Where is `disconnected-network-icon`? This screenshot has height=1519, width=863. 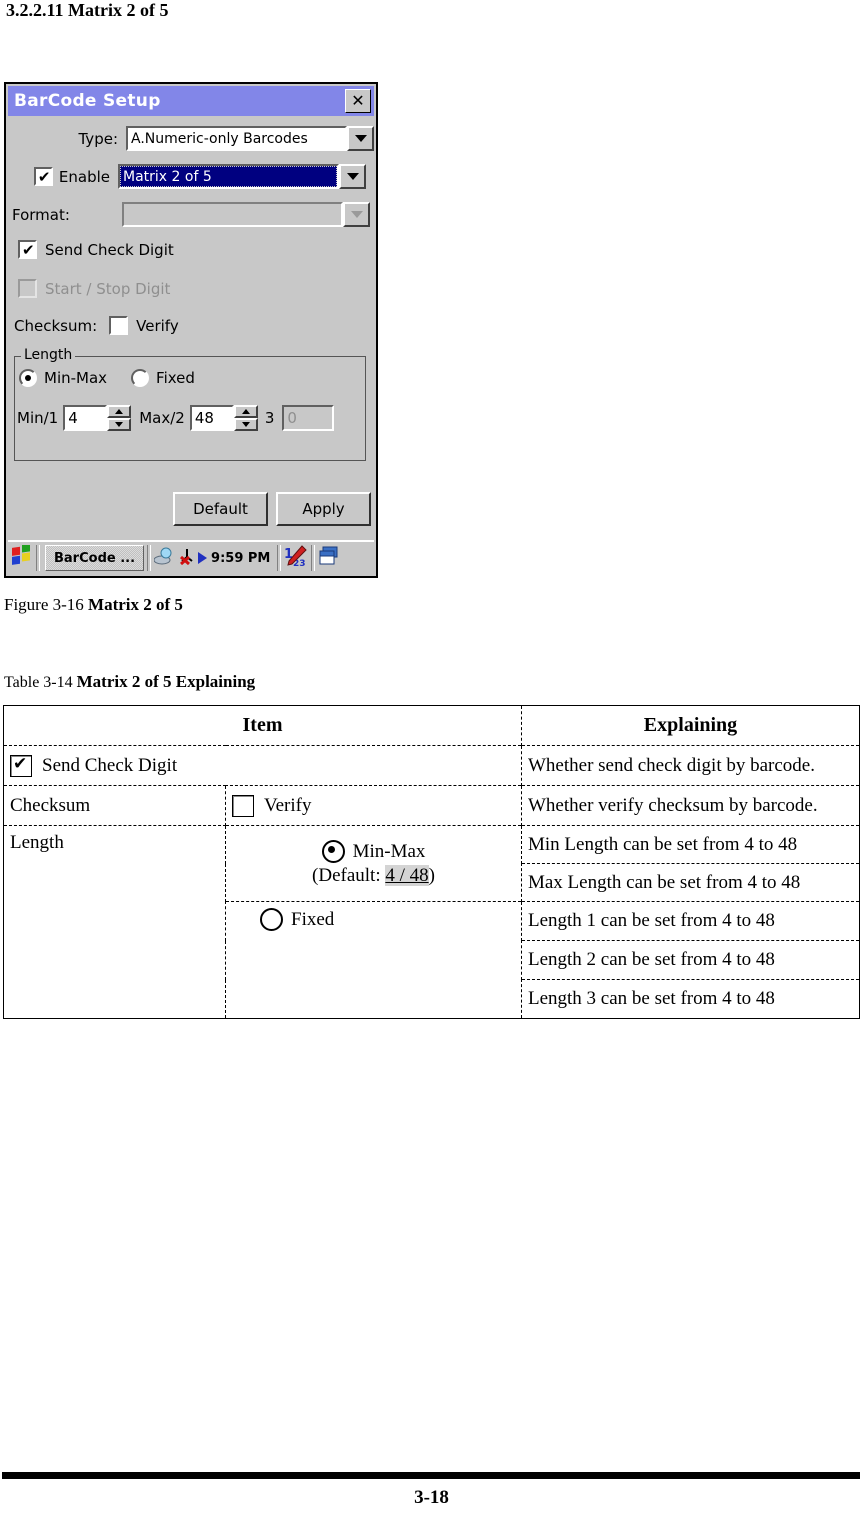
disconnected-network-icon is located at coordinates (187, 558).